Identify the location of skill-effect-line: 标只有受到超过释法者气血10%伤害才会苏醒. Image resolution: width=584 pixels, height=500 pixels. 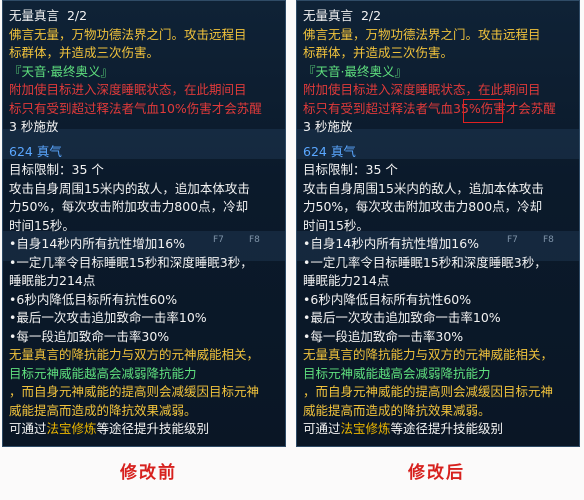
(135, 108).